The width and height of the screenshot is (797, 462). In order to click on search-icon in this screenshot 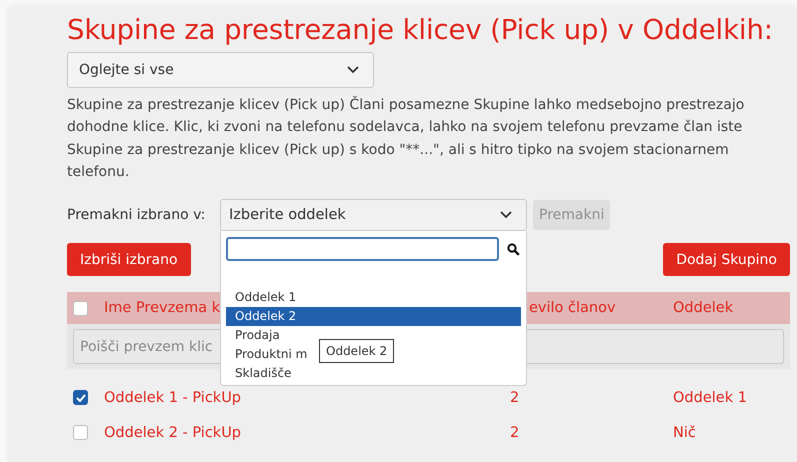, I will do `click(513, 249)`.